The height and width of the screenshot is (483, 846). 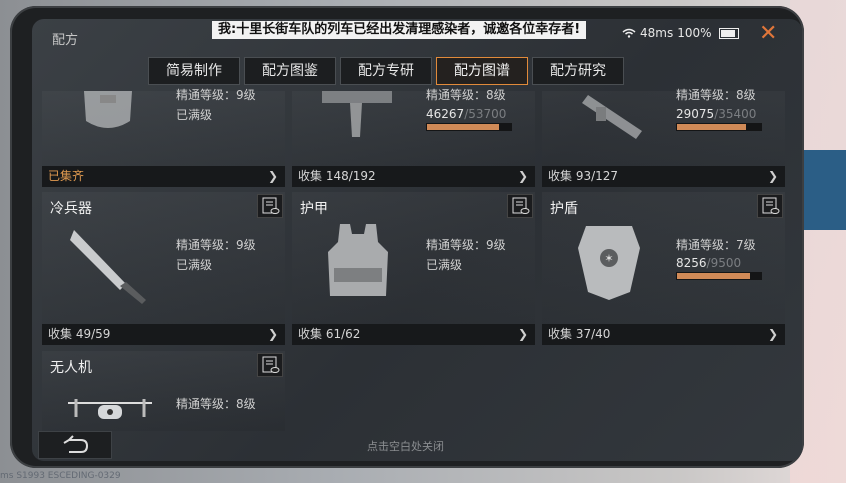 What do you see at coordinates (405, 446) in the screenshot?
I see `tap-to-close-hint: 点击空白处关闭` at bounding box center [405, 446].